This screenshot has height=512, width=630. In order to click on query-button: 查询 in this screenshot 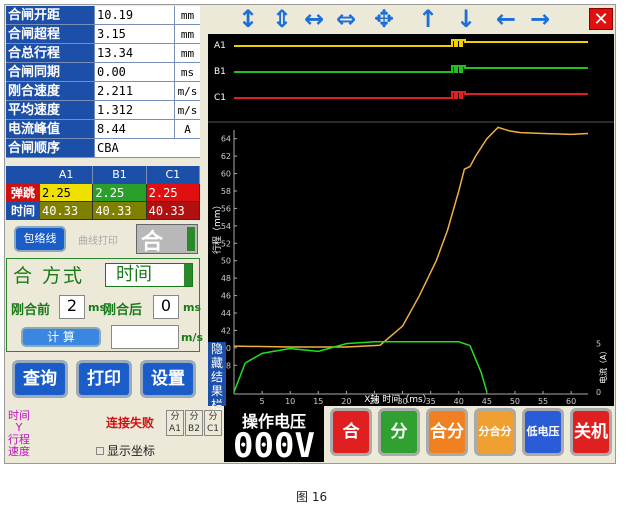, I will do `click(40, 379)`.